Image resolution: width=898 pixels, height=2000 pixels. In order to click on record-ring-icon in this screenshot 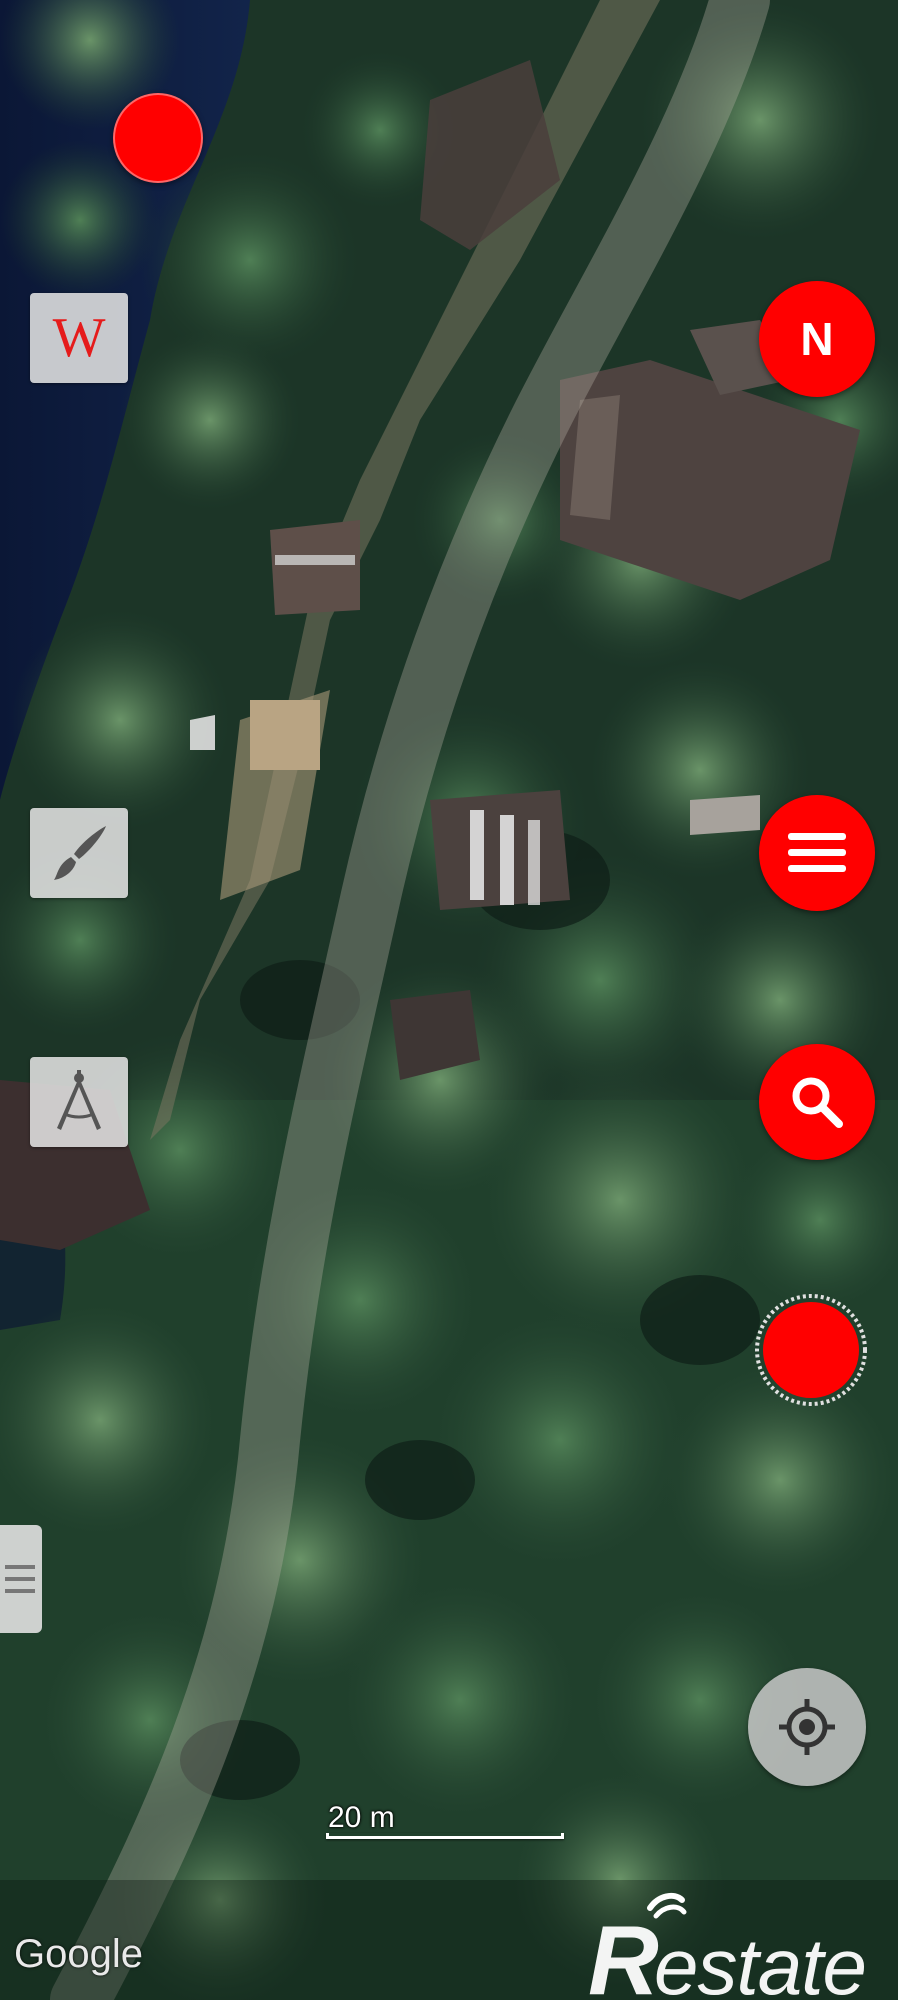, I will do `click(811, 1350)`.